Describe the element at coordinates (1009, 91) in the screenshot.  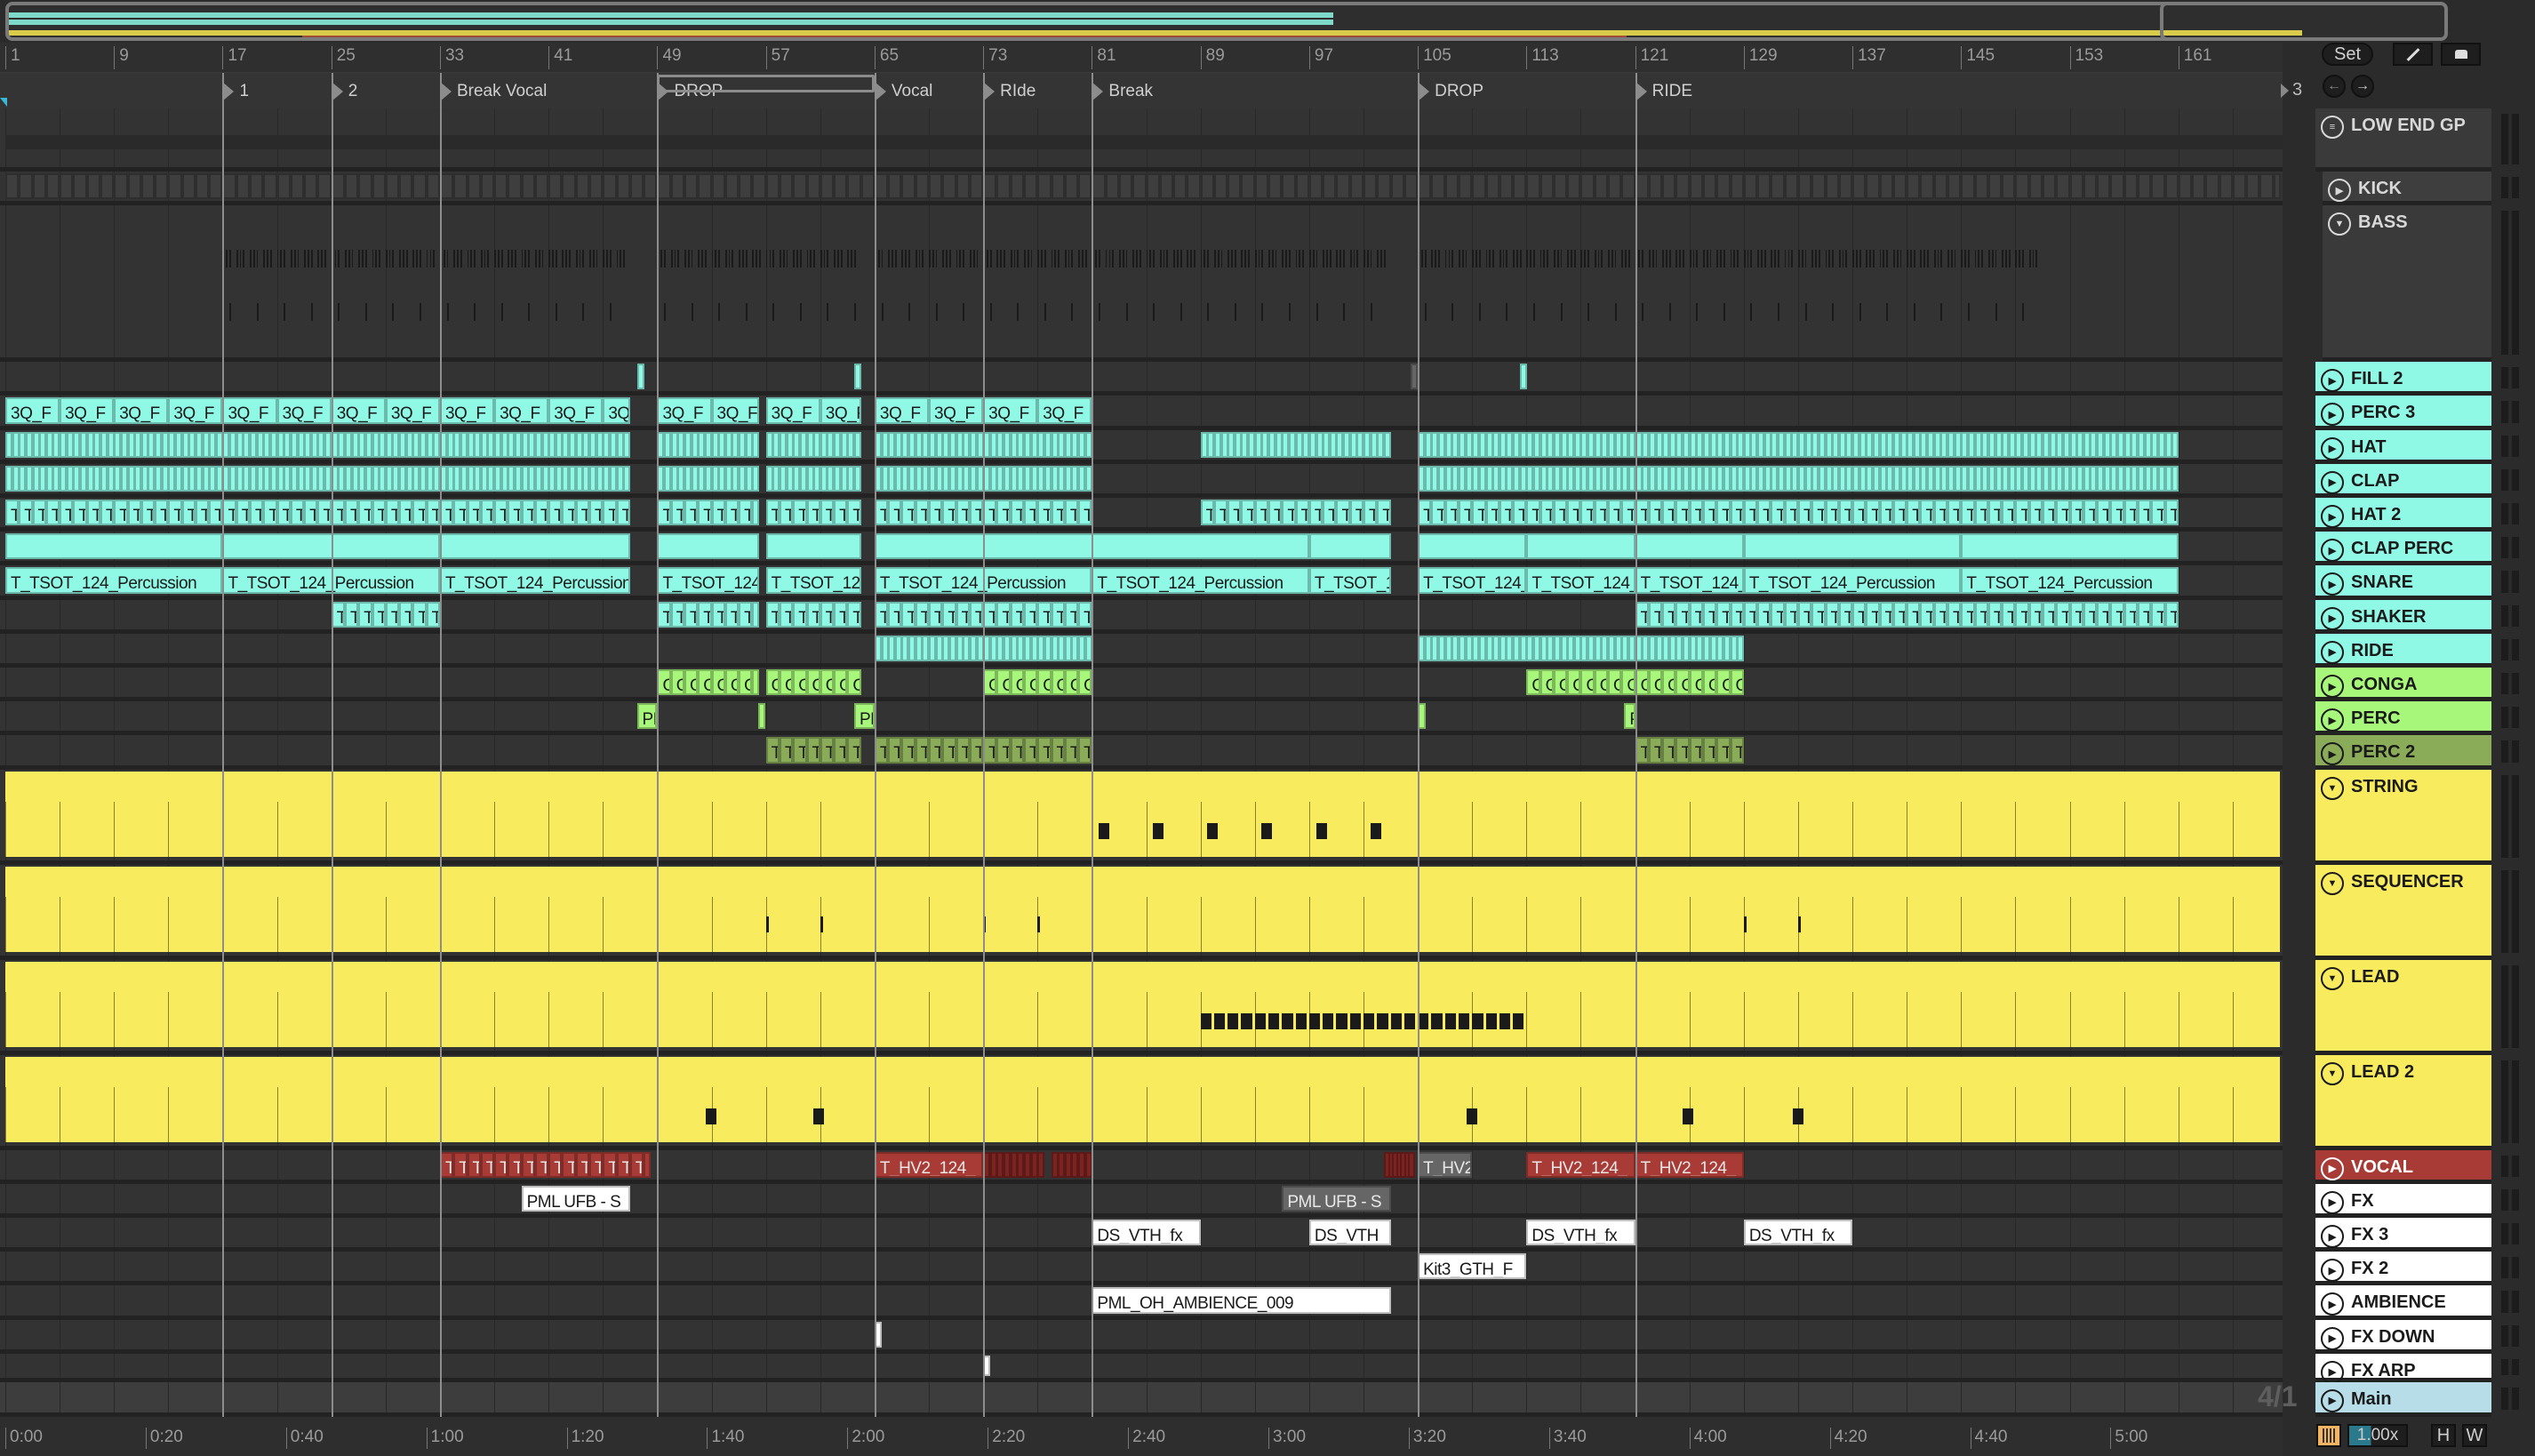
I see `locator: RIde` at that location.